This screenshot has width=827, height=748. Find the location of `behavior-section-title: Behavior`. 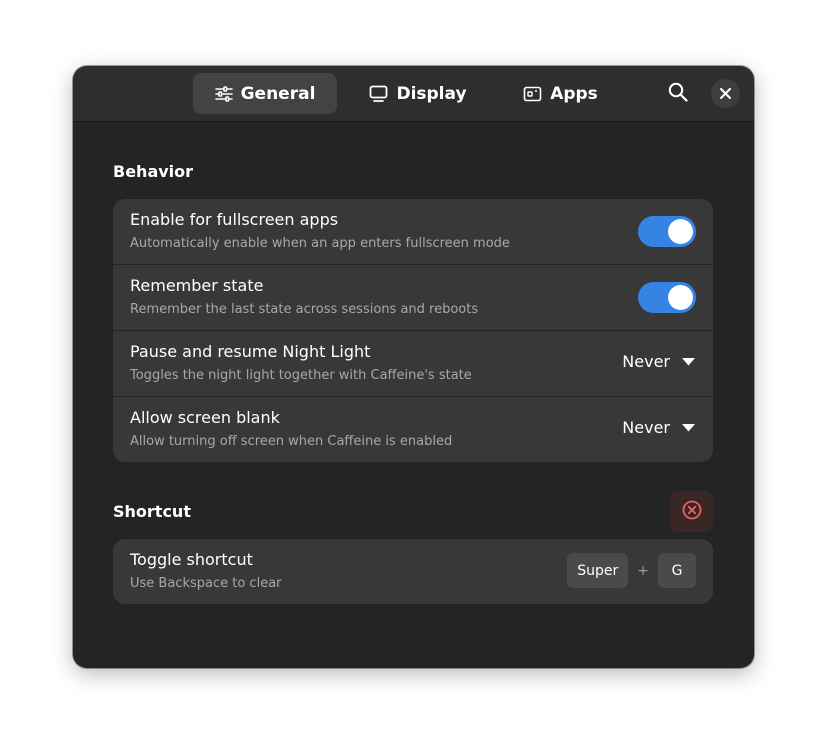

behavior-section-title: Behavior is located at coordinates (153, 171).